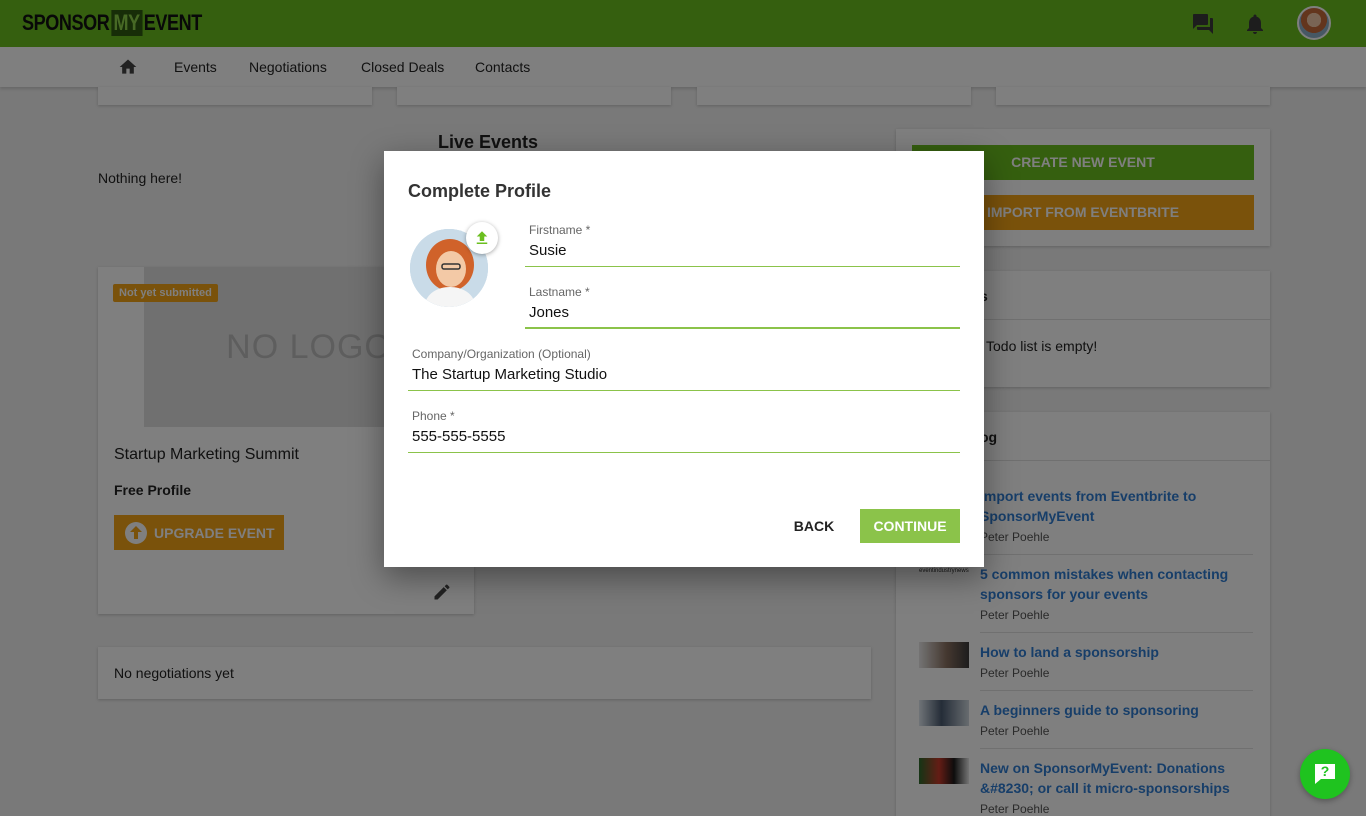 The image size is (1366, 816). I want to click on help-label: ?, so click(1325, 771).